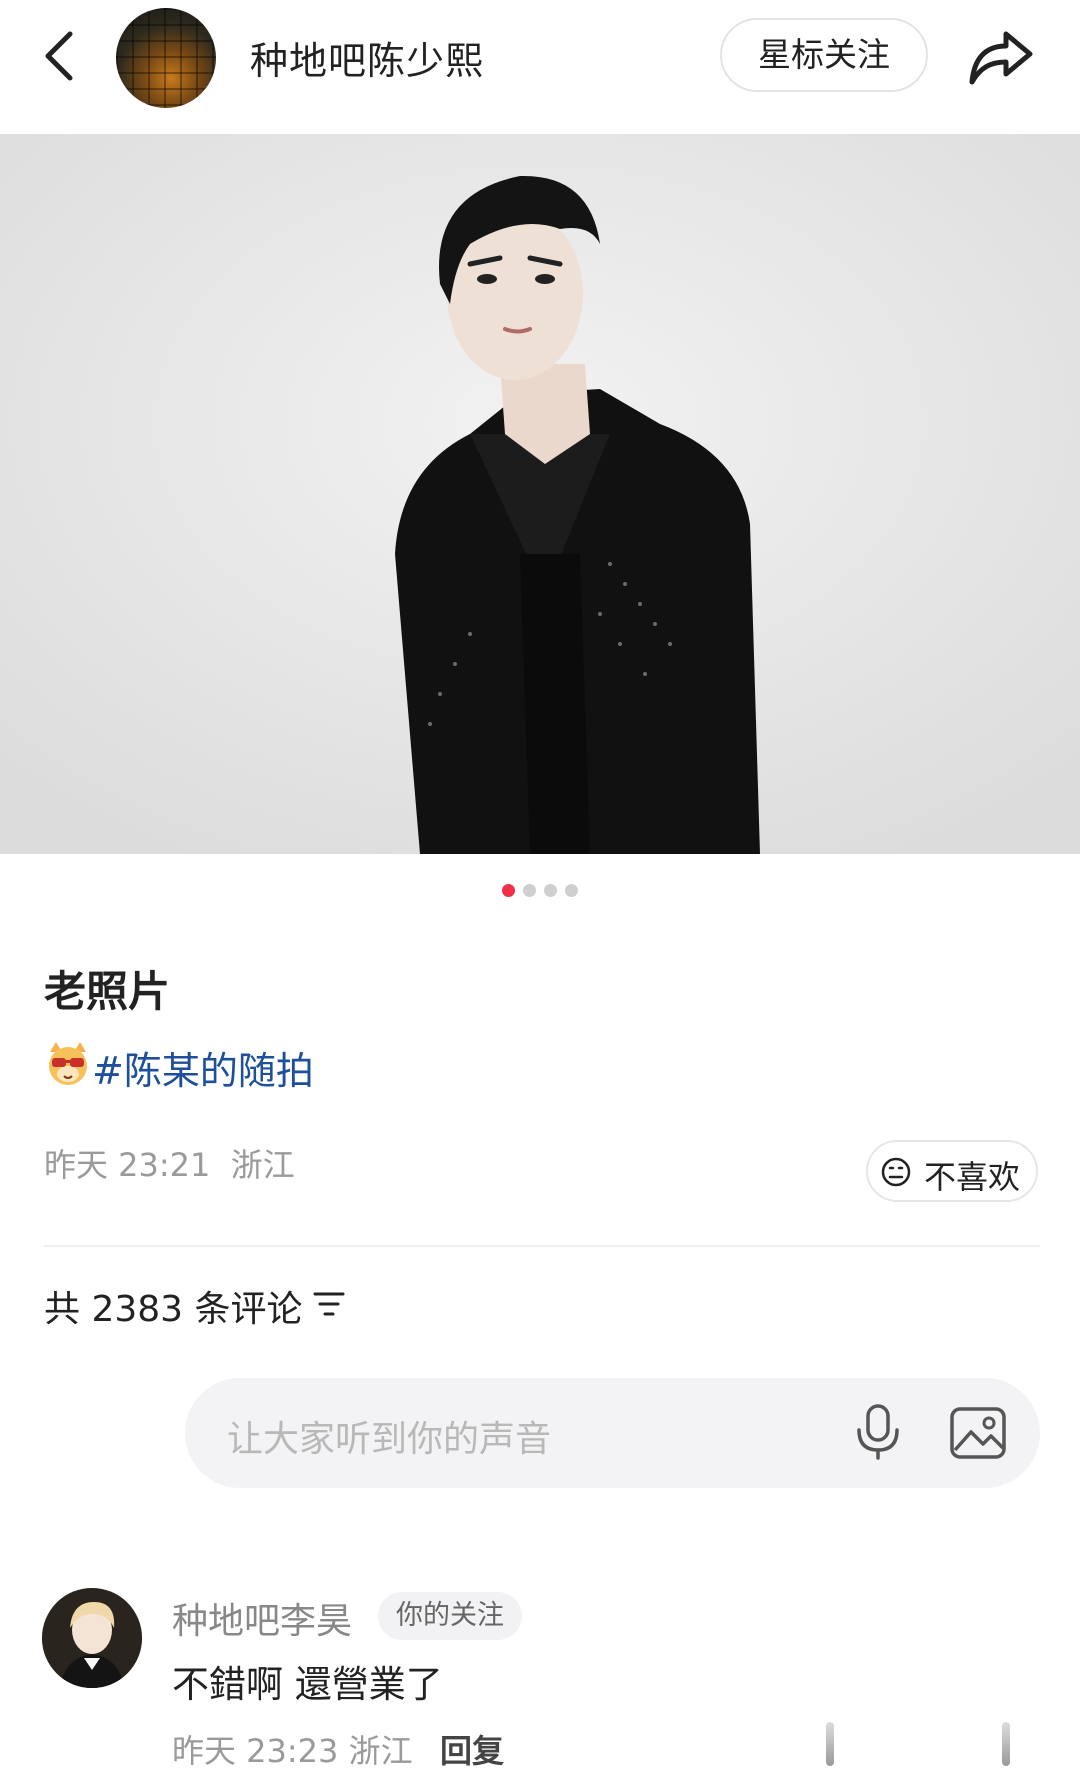 Image resolution: width=1080 pixels, height=1777 pixels. I want to click on like-icon, so click(1006, 1744).